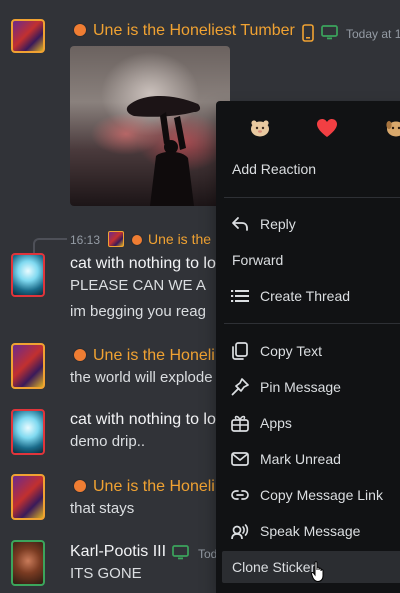 Image resolution: width=400 pixels, height=593 pixels. I want to click on message-text: PLEASE CAN WE A, so click(138, 285).